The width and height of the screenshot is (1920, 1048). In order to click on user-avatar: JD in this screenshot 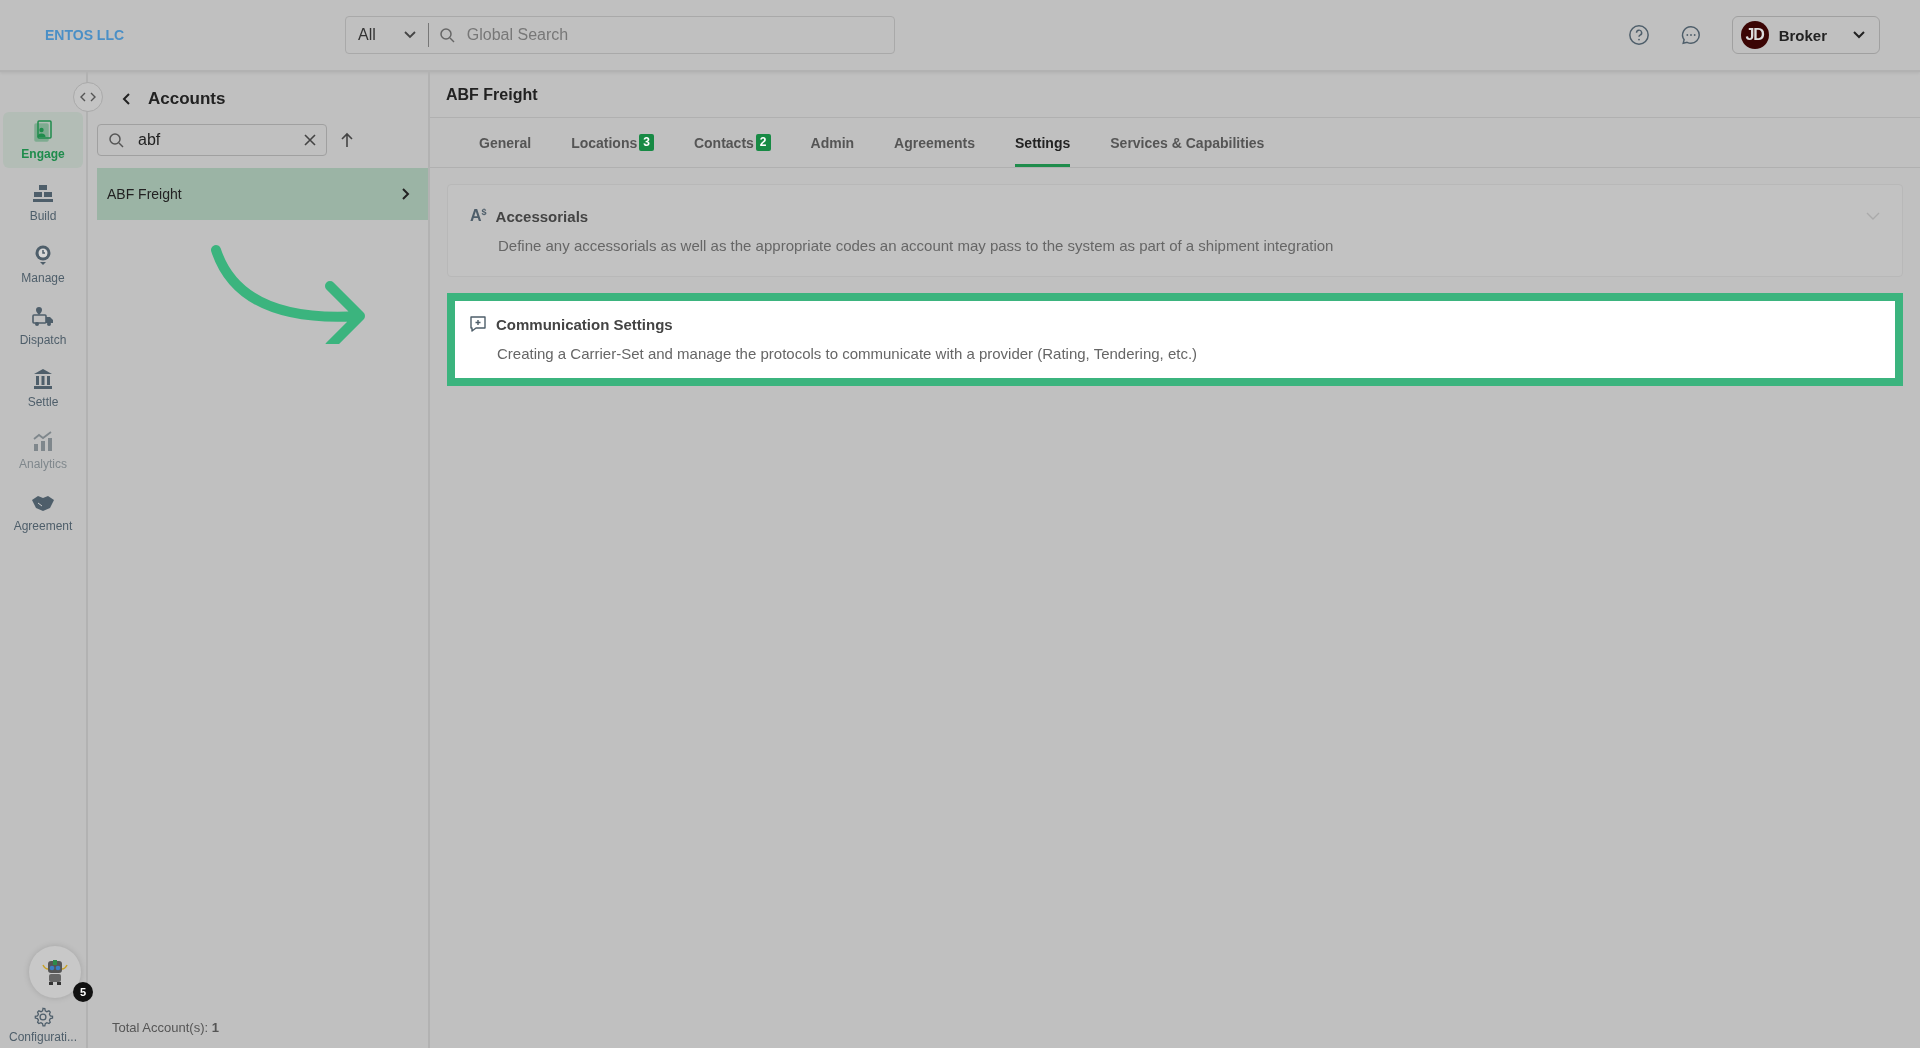, I will do `click(1754, 35)`.